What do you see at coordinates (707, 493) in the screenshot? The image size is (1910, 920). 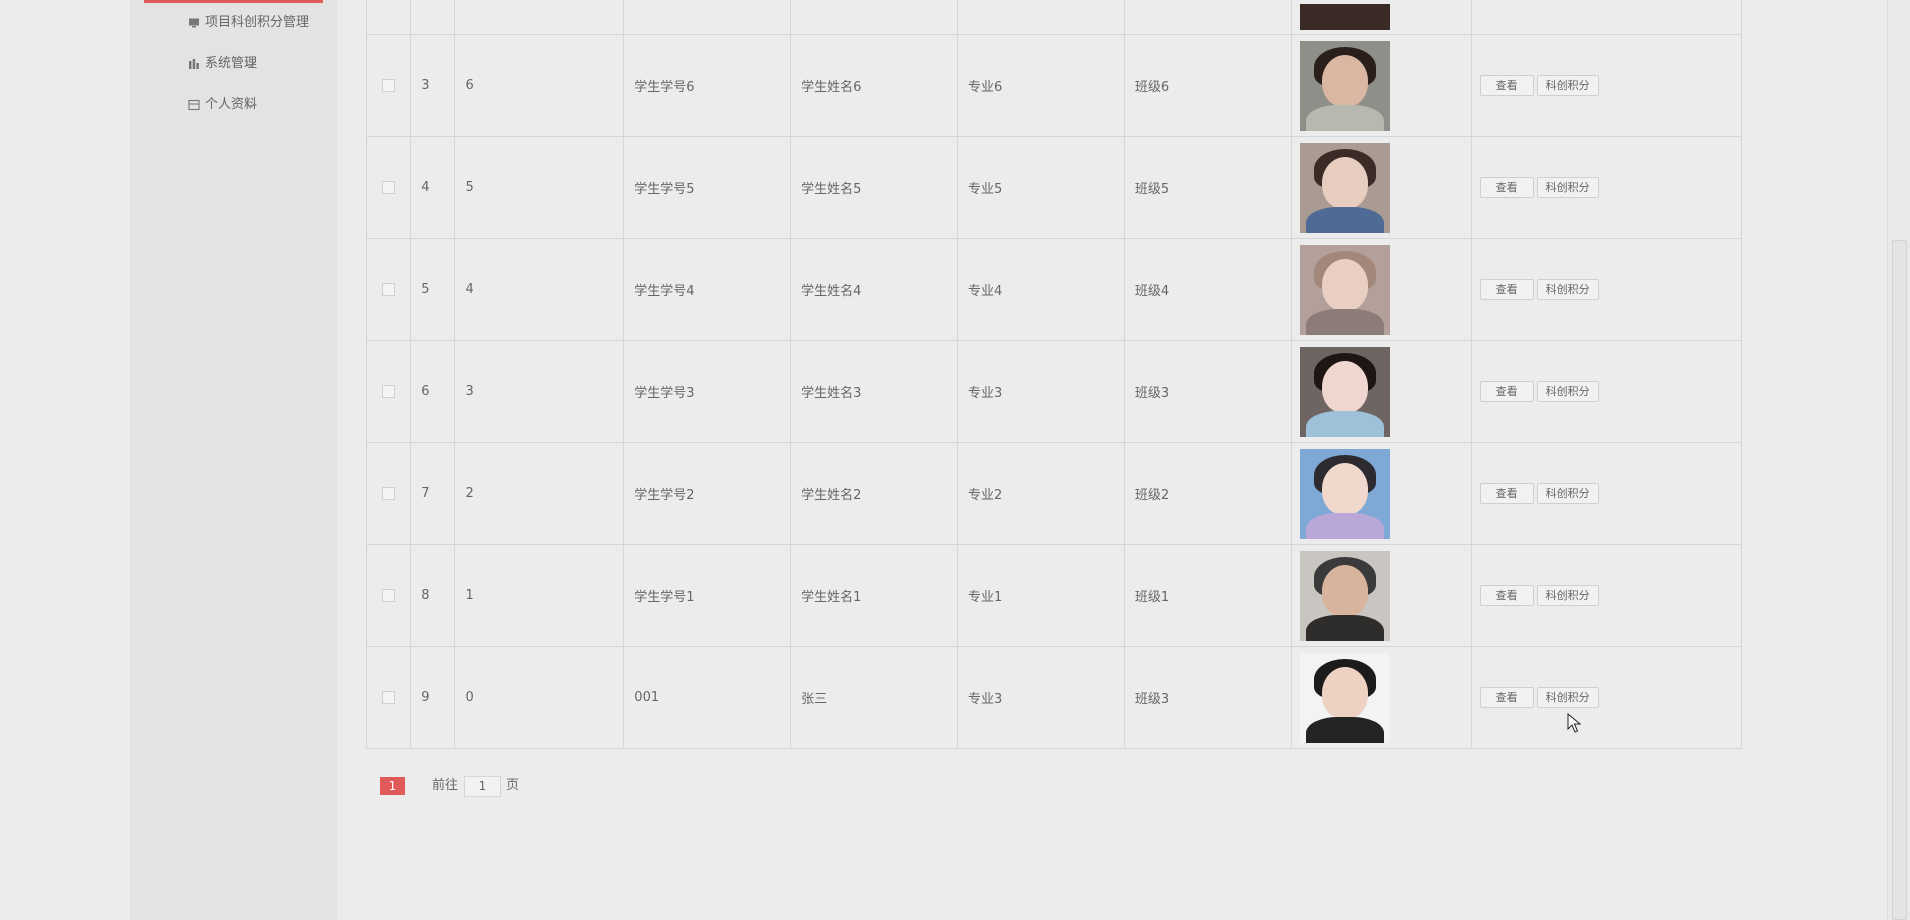 I see `student-no-cell: 学生学号2` at bounding box center [707, 493].